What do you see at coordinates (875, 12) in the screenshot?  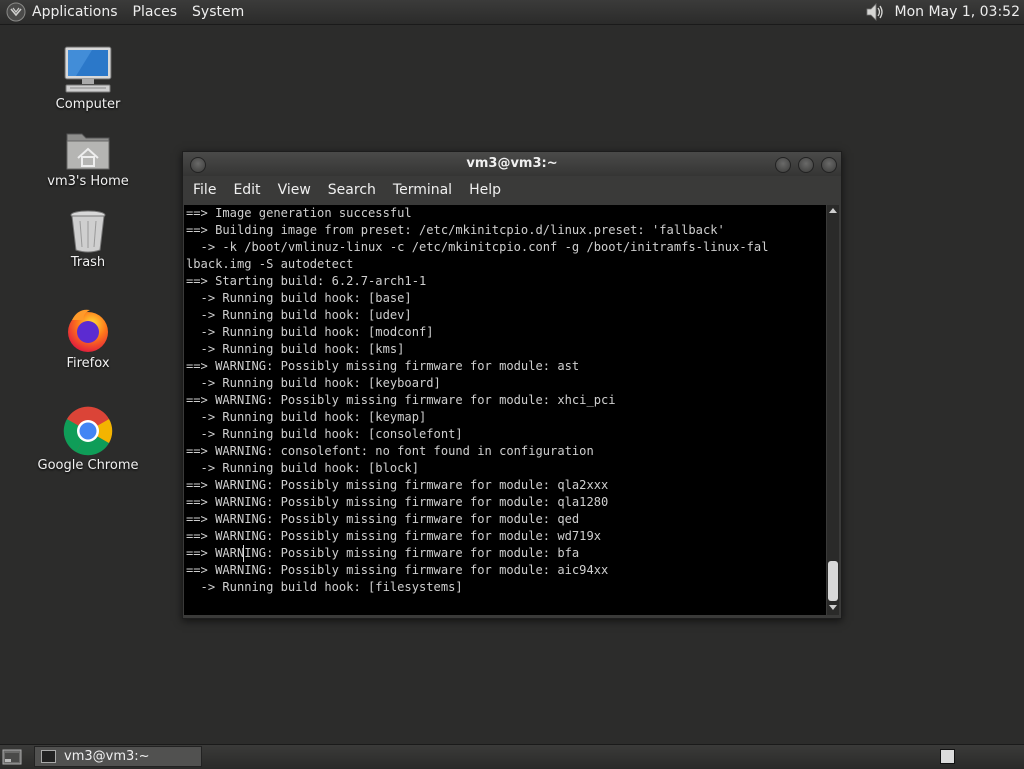 I see `volume-icon` at bounding box center [875, 12].